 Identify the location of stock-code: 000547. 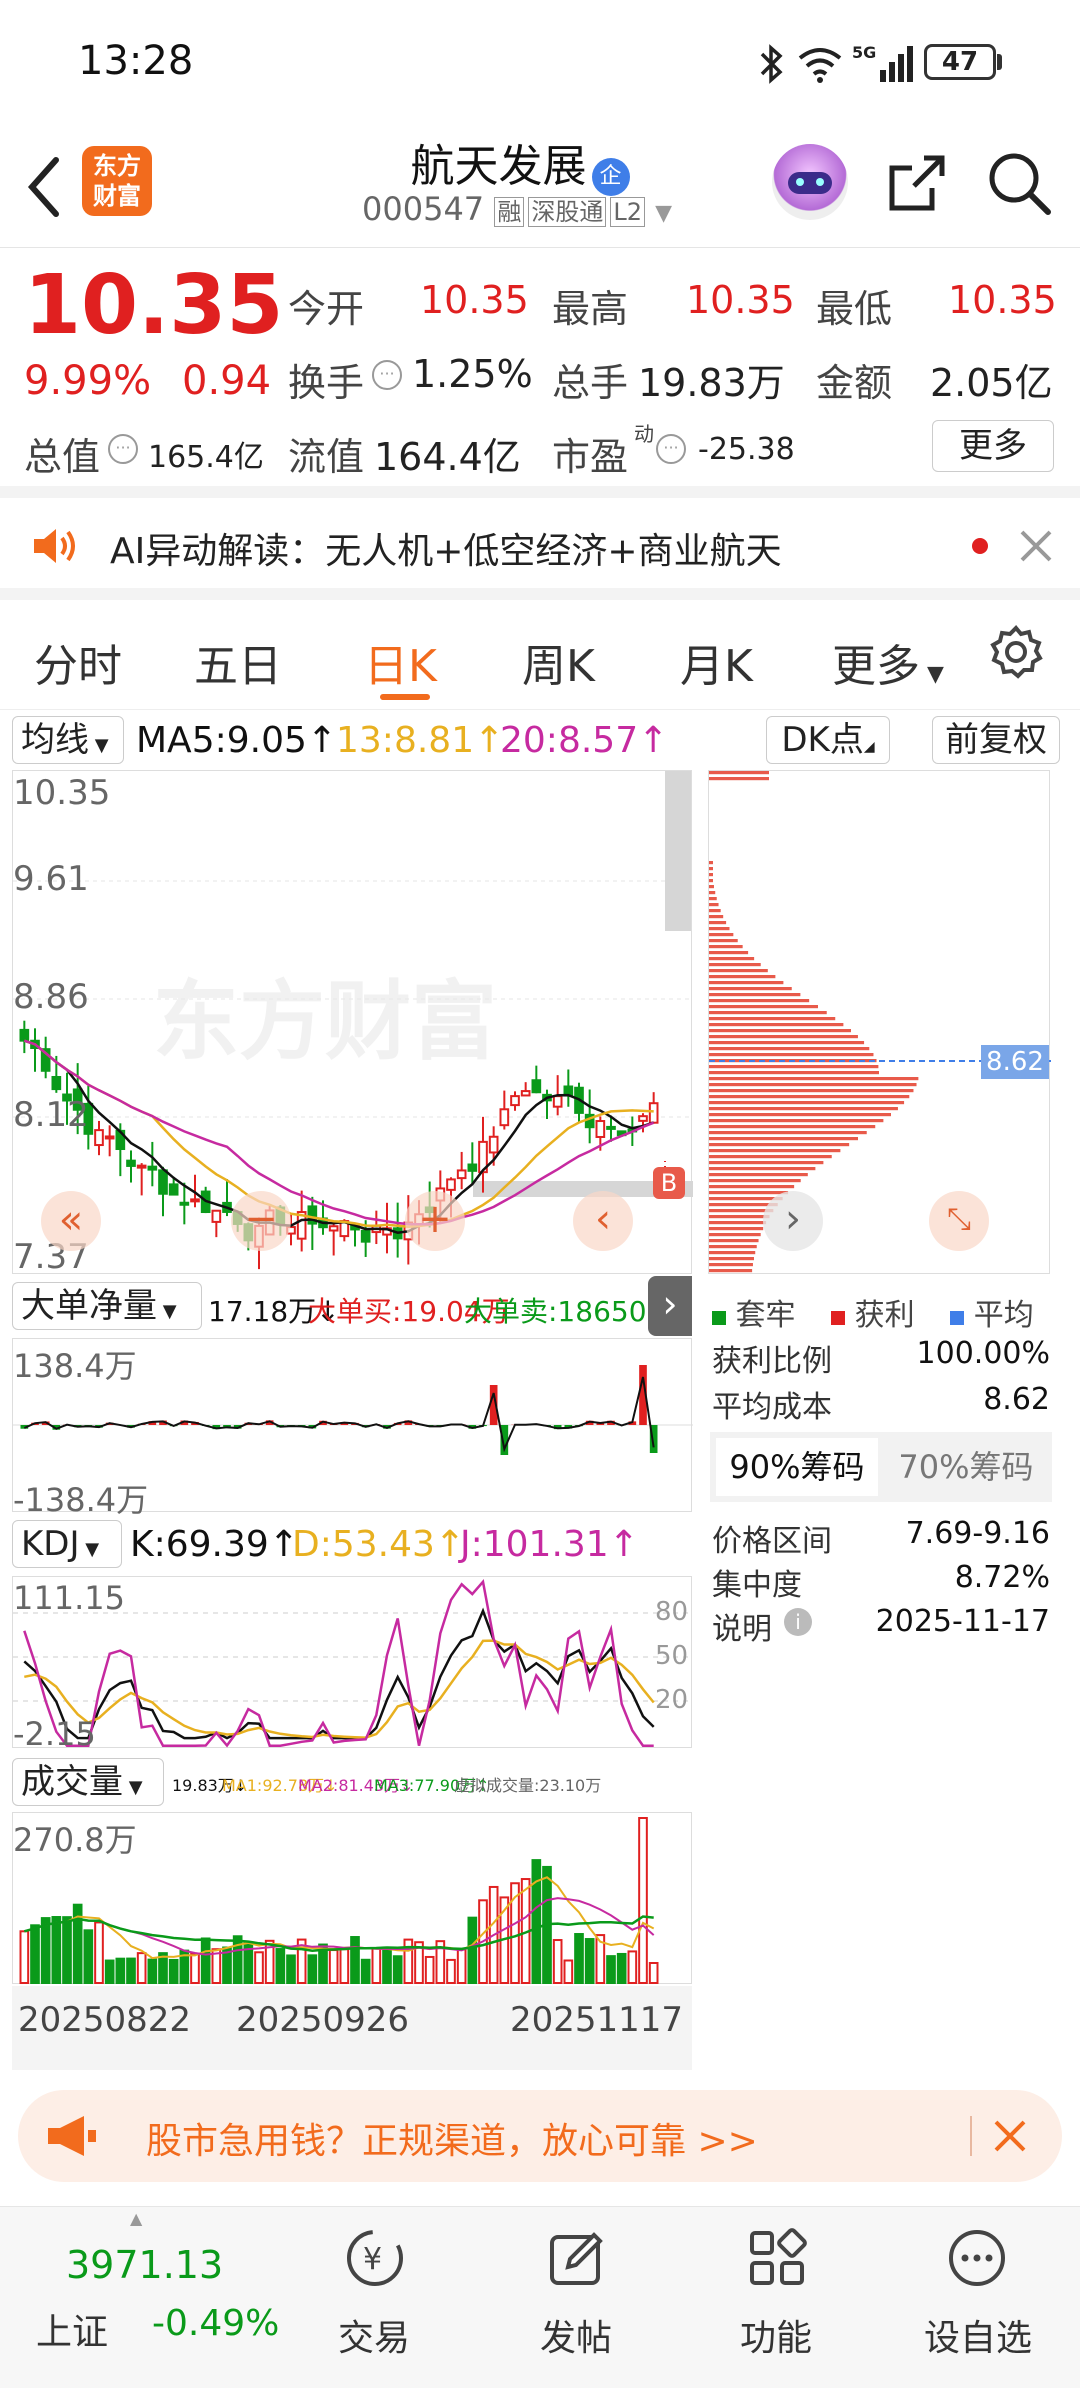
(423, 209).